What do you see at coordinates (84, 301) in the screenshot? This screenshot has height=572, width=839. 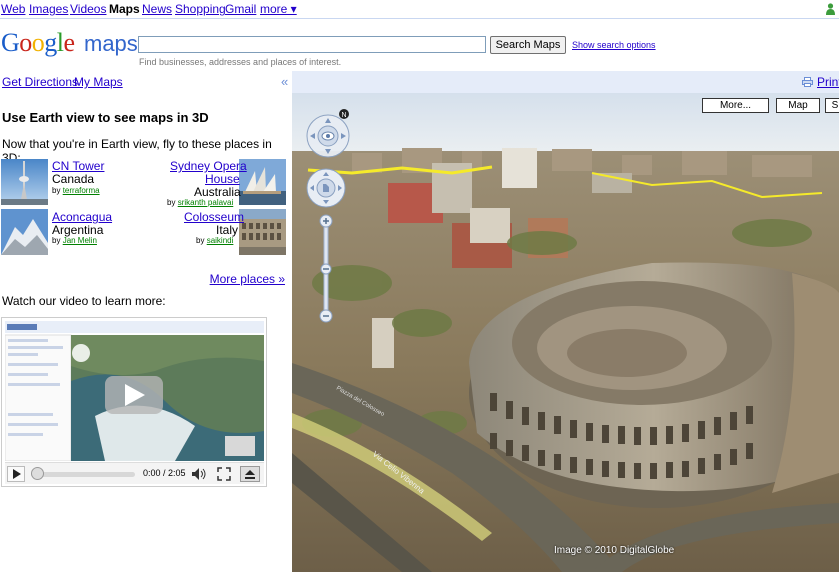 I see `video-label: Watch our video to learn more:` at bounding box center [84, 301].